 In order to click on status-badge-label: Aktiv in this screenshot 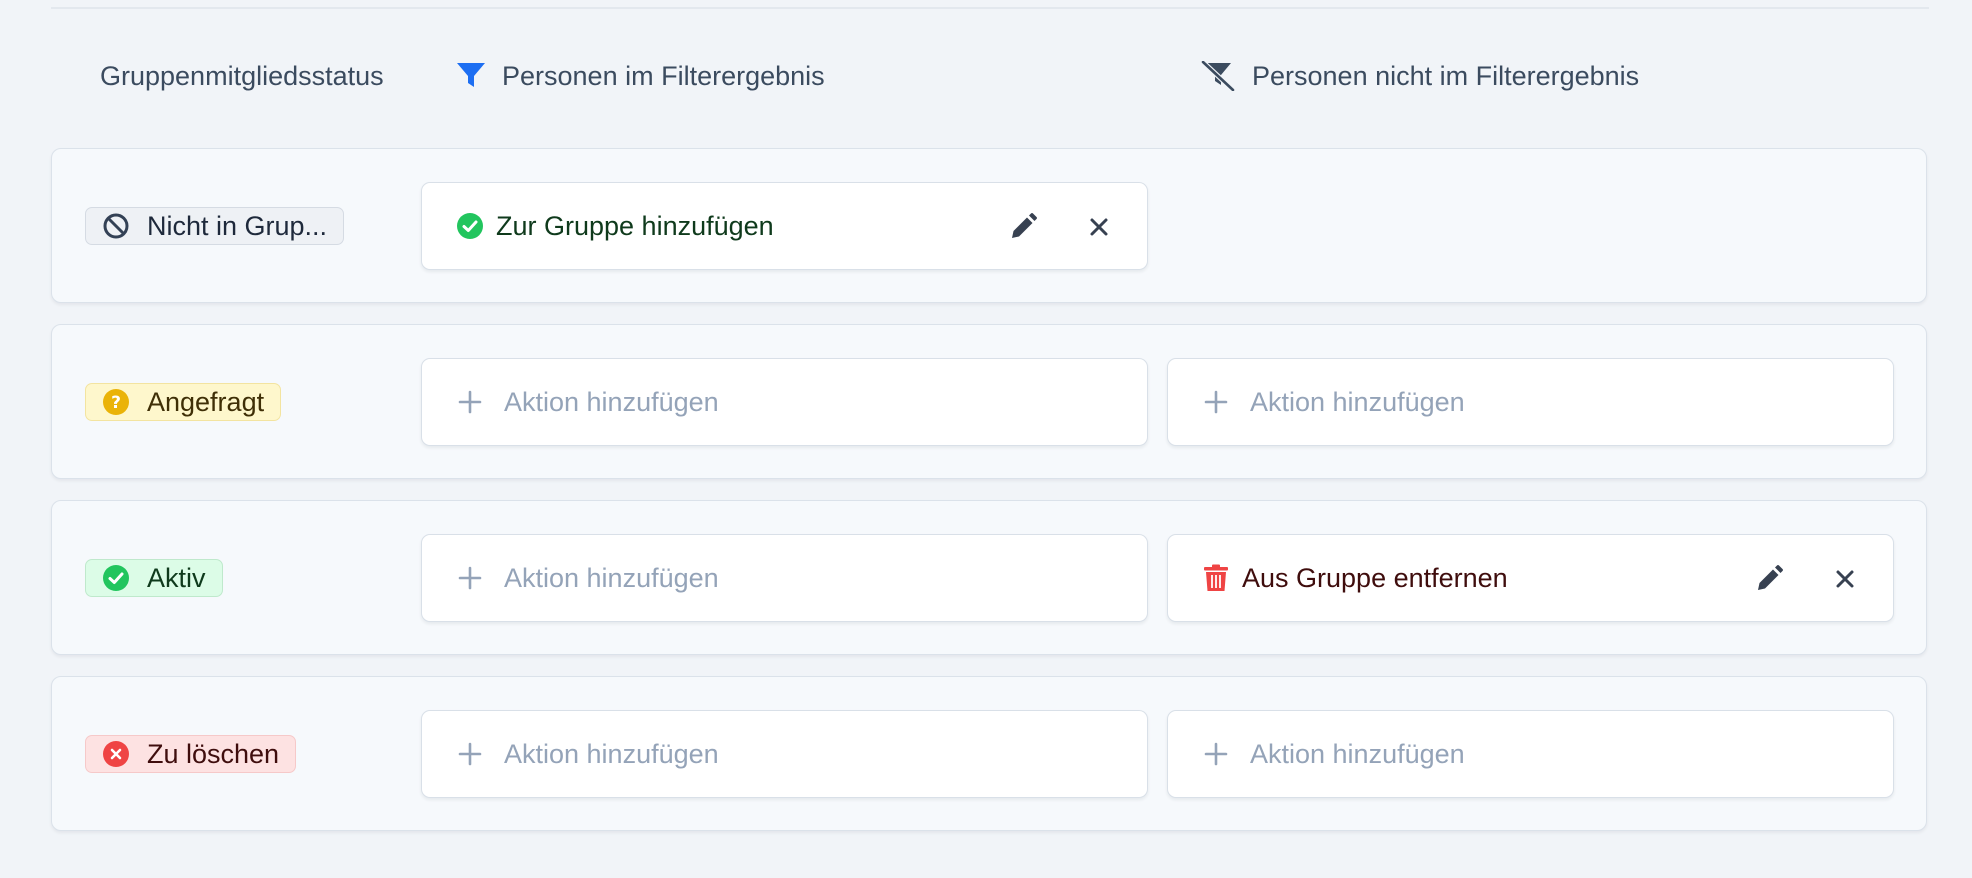, I will do `click(176, 577)`.